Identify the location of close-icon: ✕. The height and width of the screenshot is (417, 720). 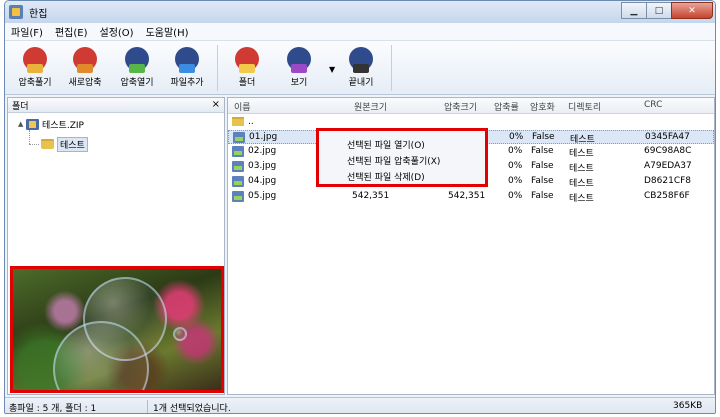
(692, 10).